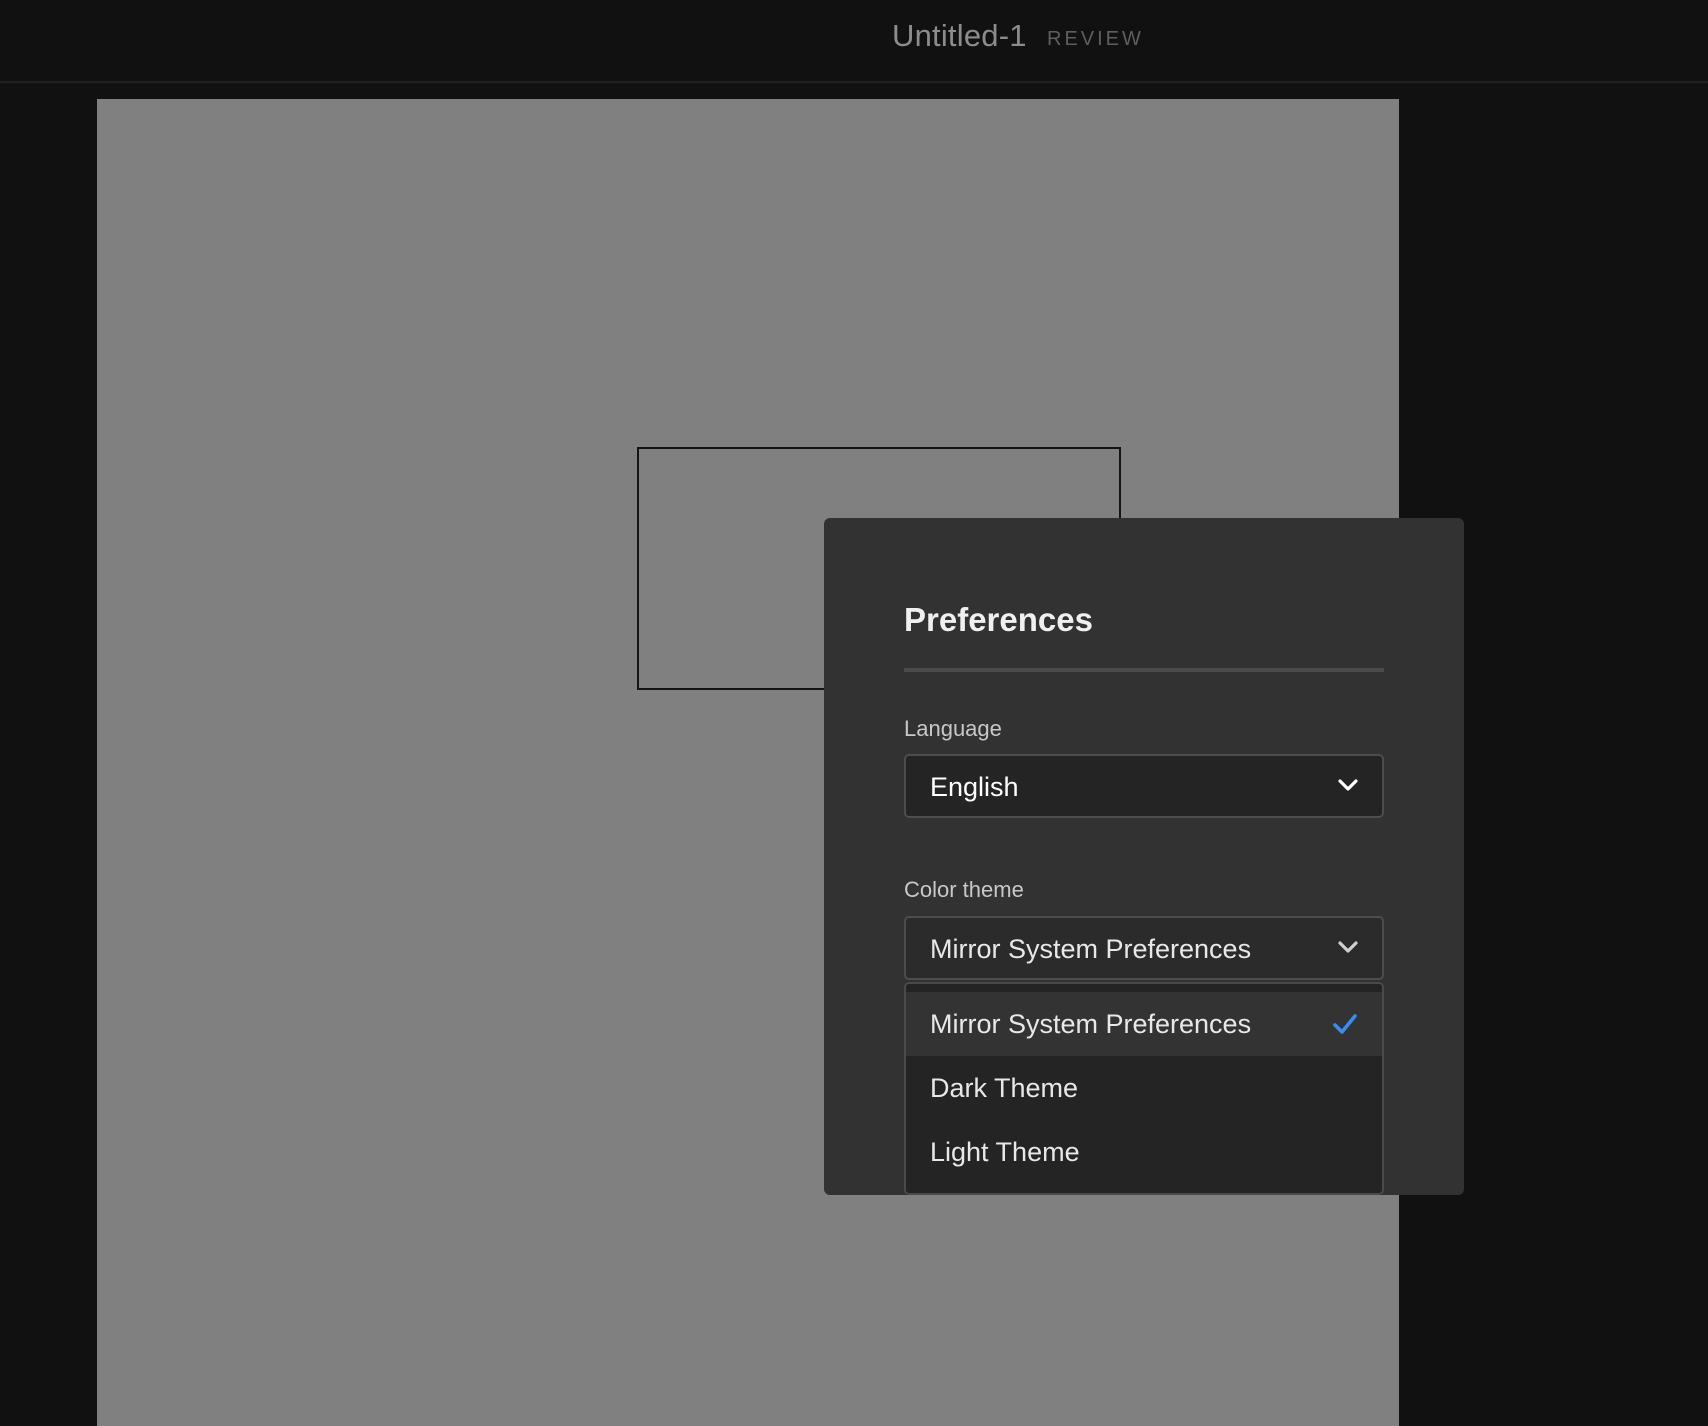  I want to click on menu-item-dark-theme: Dark Theme, so click(1144, 1088).